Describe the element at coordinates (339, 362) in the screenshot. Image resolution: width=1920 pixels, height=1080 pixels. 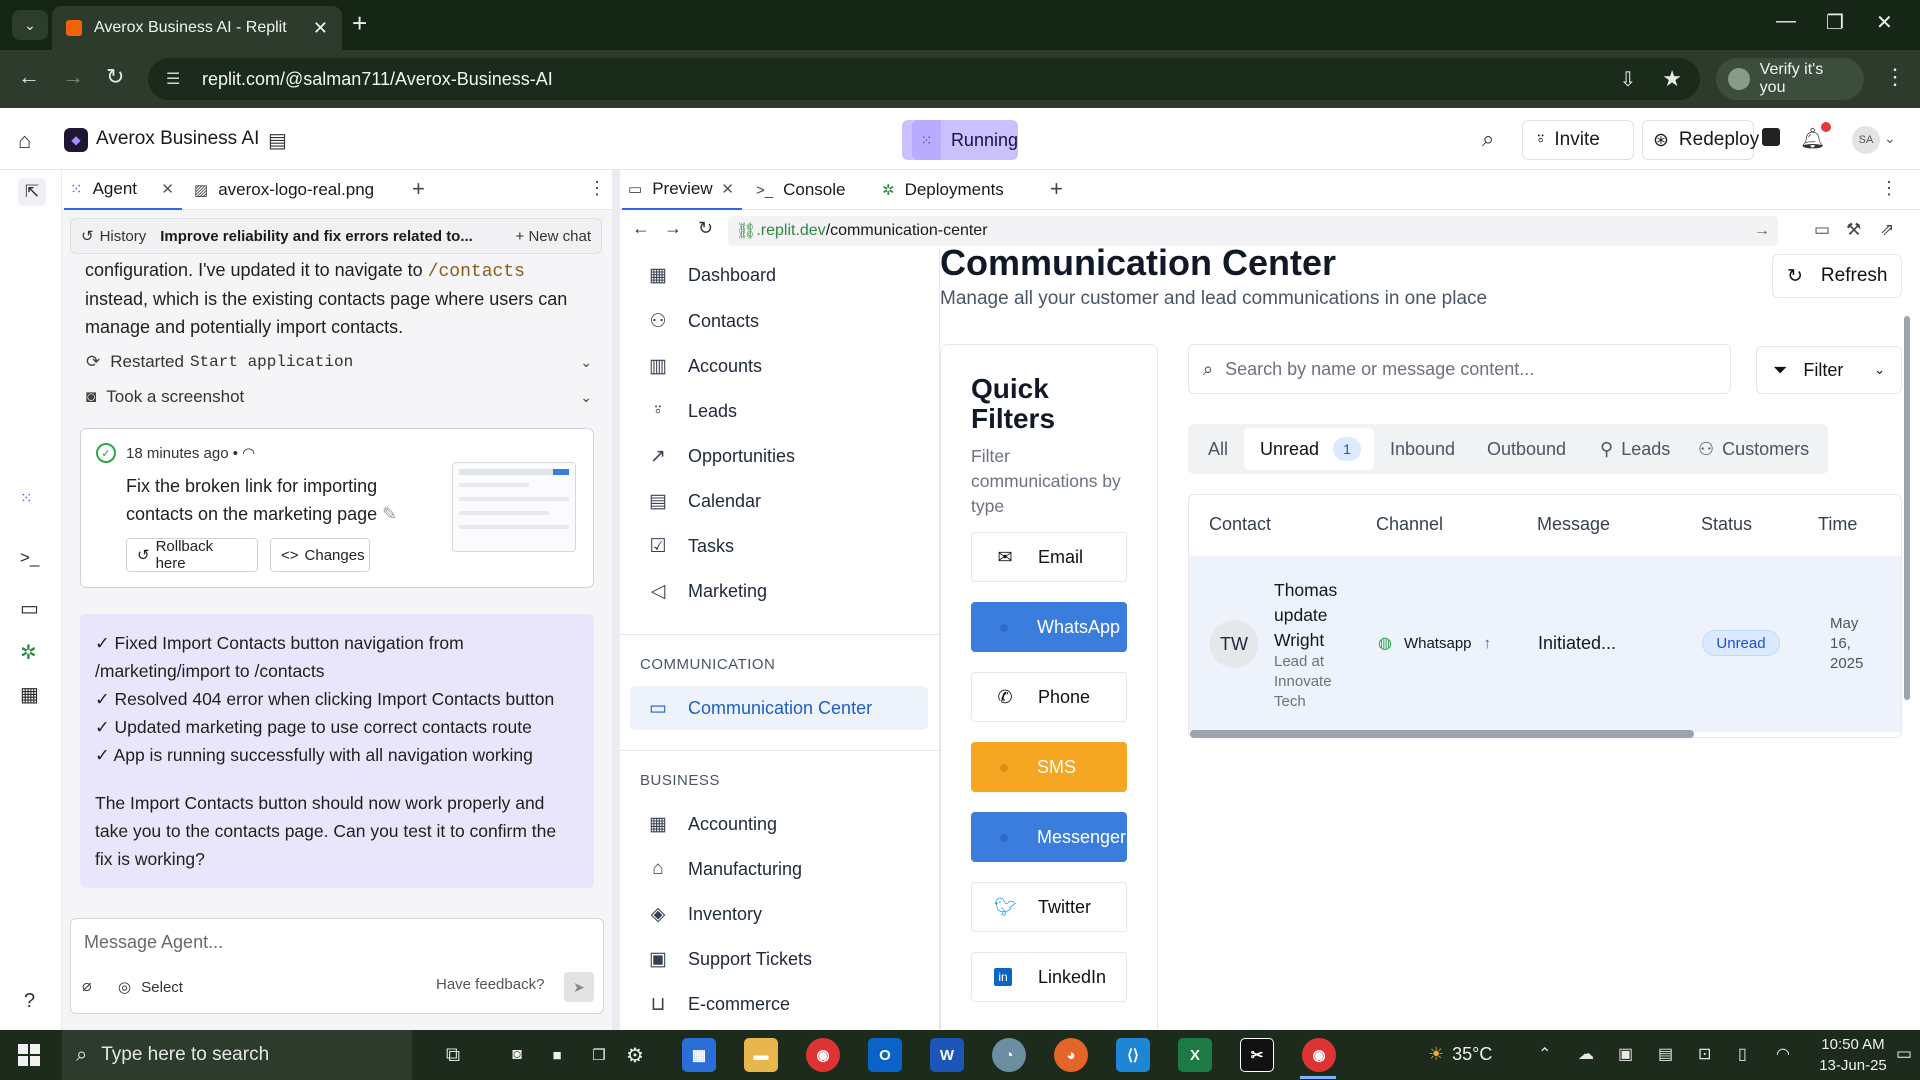
I see `action-restart-row: ⟳ Restarted Start application ⌄` at that location.